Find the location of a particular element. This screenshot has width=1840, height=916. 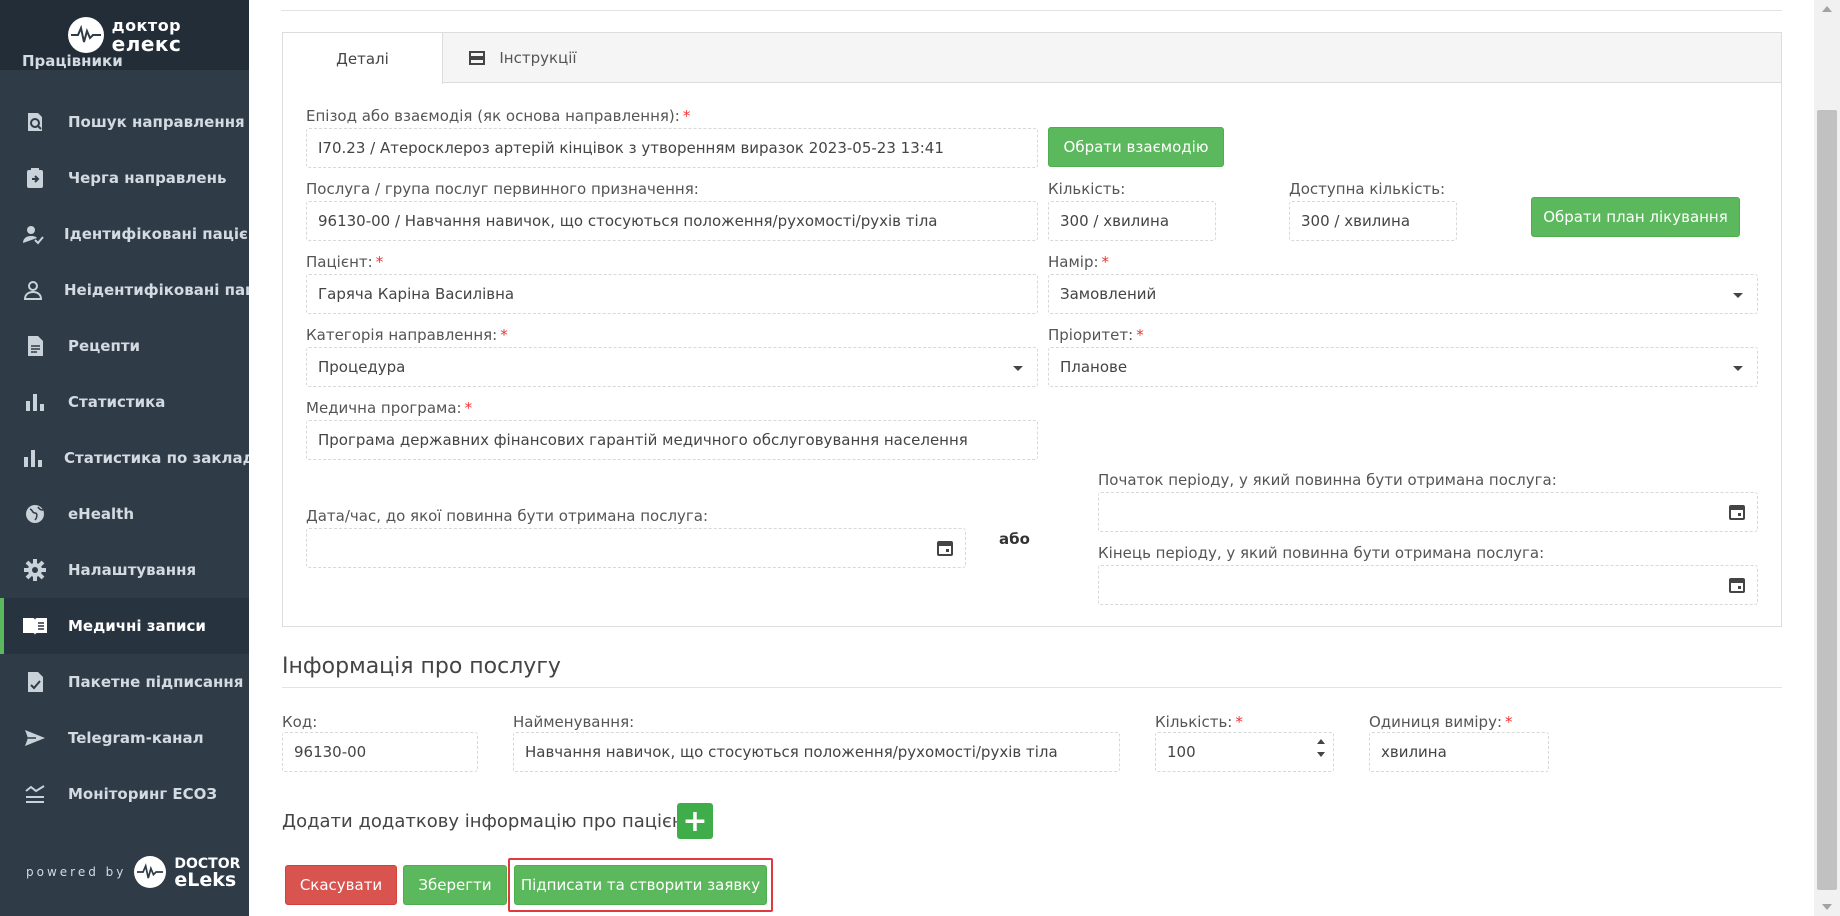

sidebar-item-label: eHealth is located at coordinates (101, 514).